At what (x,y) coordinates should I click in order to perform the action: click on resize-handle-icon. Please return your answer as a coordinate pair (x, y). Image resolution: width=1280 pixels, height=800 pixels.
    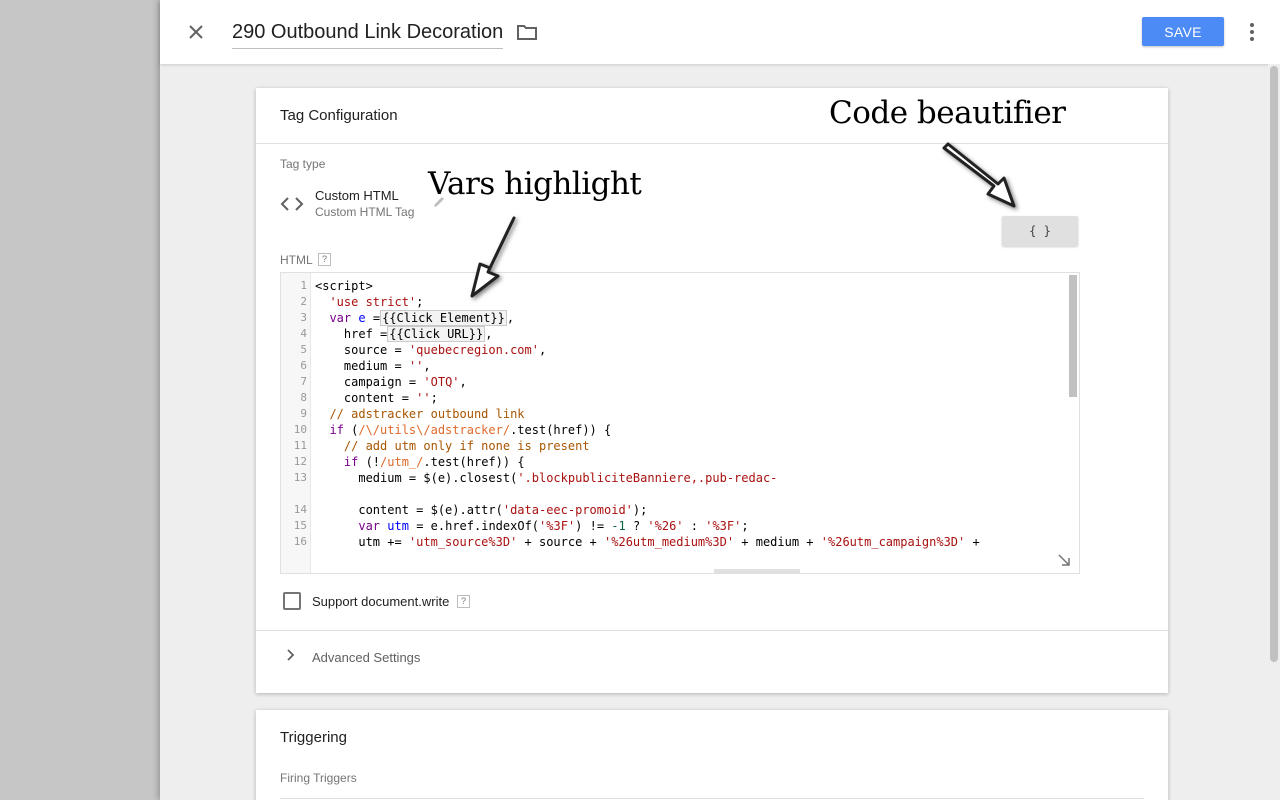
    Looking at the image, I should click on (1064, 560).